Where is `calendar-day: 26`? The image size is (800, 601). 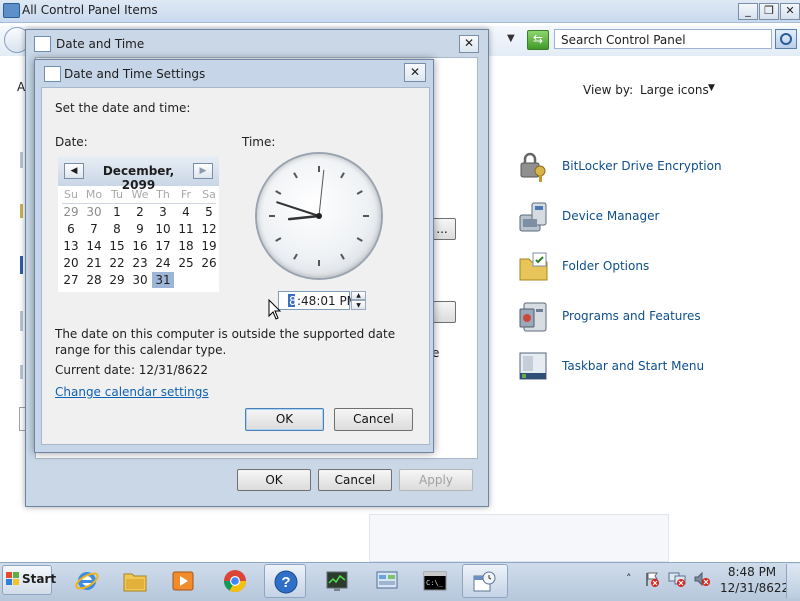
calendar-day: 26 is located at coordinates (209, 263).